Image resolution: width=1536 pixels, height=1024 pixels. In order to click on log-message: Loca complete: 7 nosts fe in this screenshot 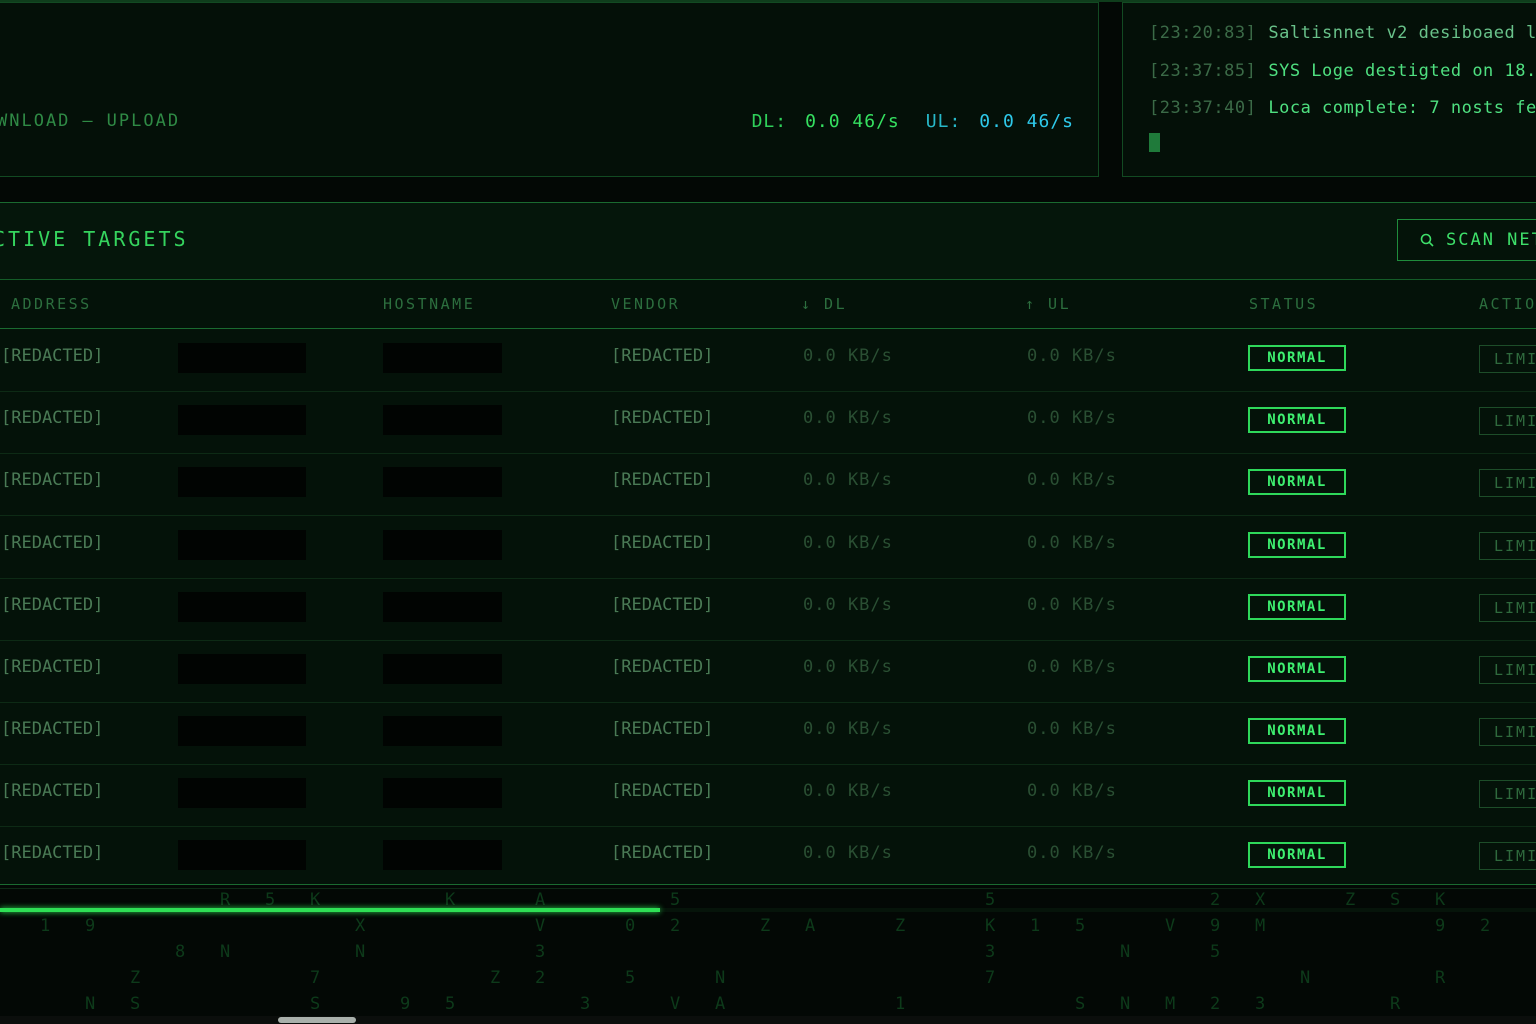, I will do `click(1402, 108)`.